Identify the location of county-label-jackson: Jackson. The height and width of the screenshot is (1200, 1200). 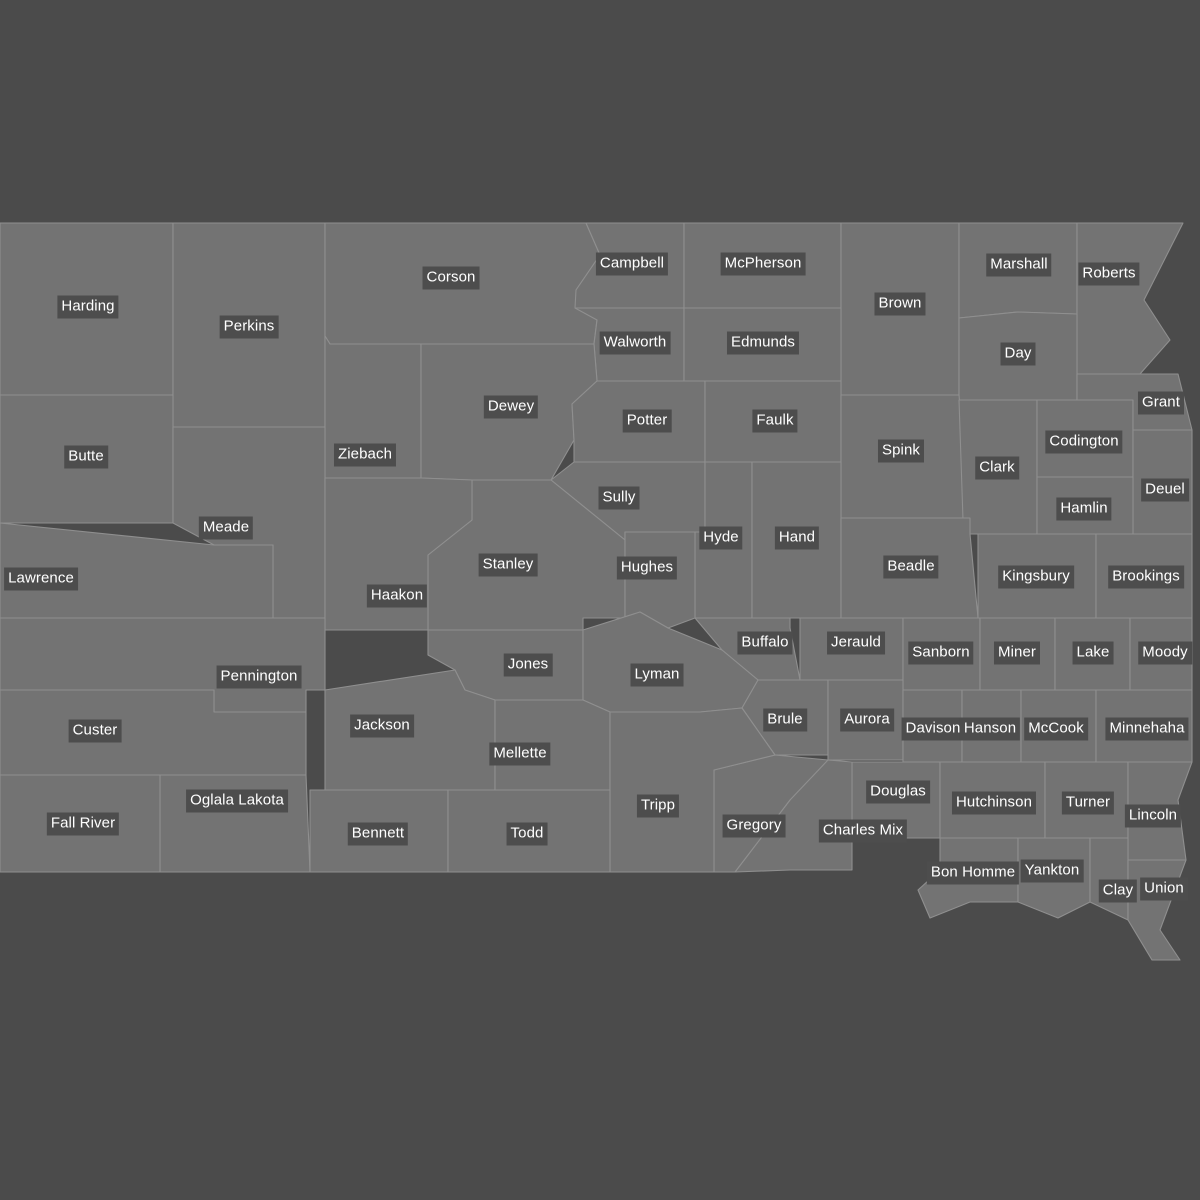
(382, 726).